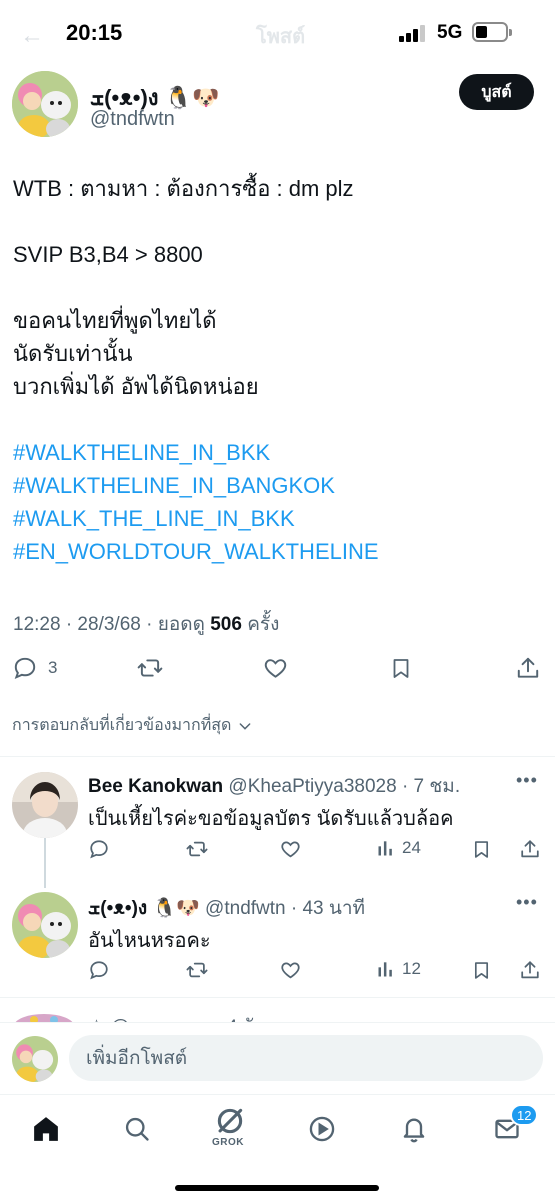 This screenshot has height=1200, width=555. Describe the element at coordinates (136, 386) in the screenshot. I see `tweet-line: บวกเพิ่มได้ อัพได้นิดหน่อย` at that location.